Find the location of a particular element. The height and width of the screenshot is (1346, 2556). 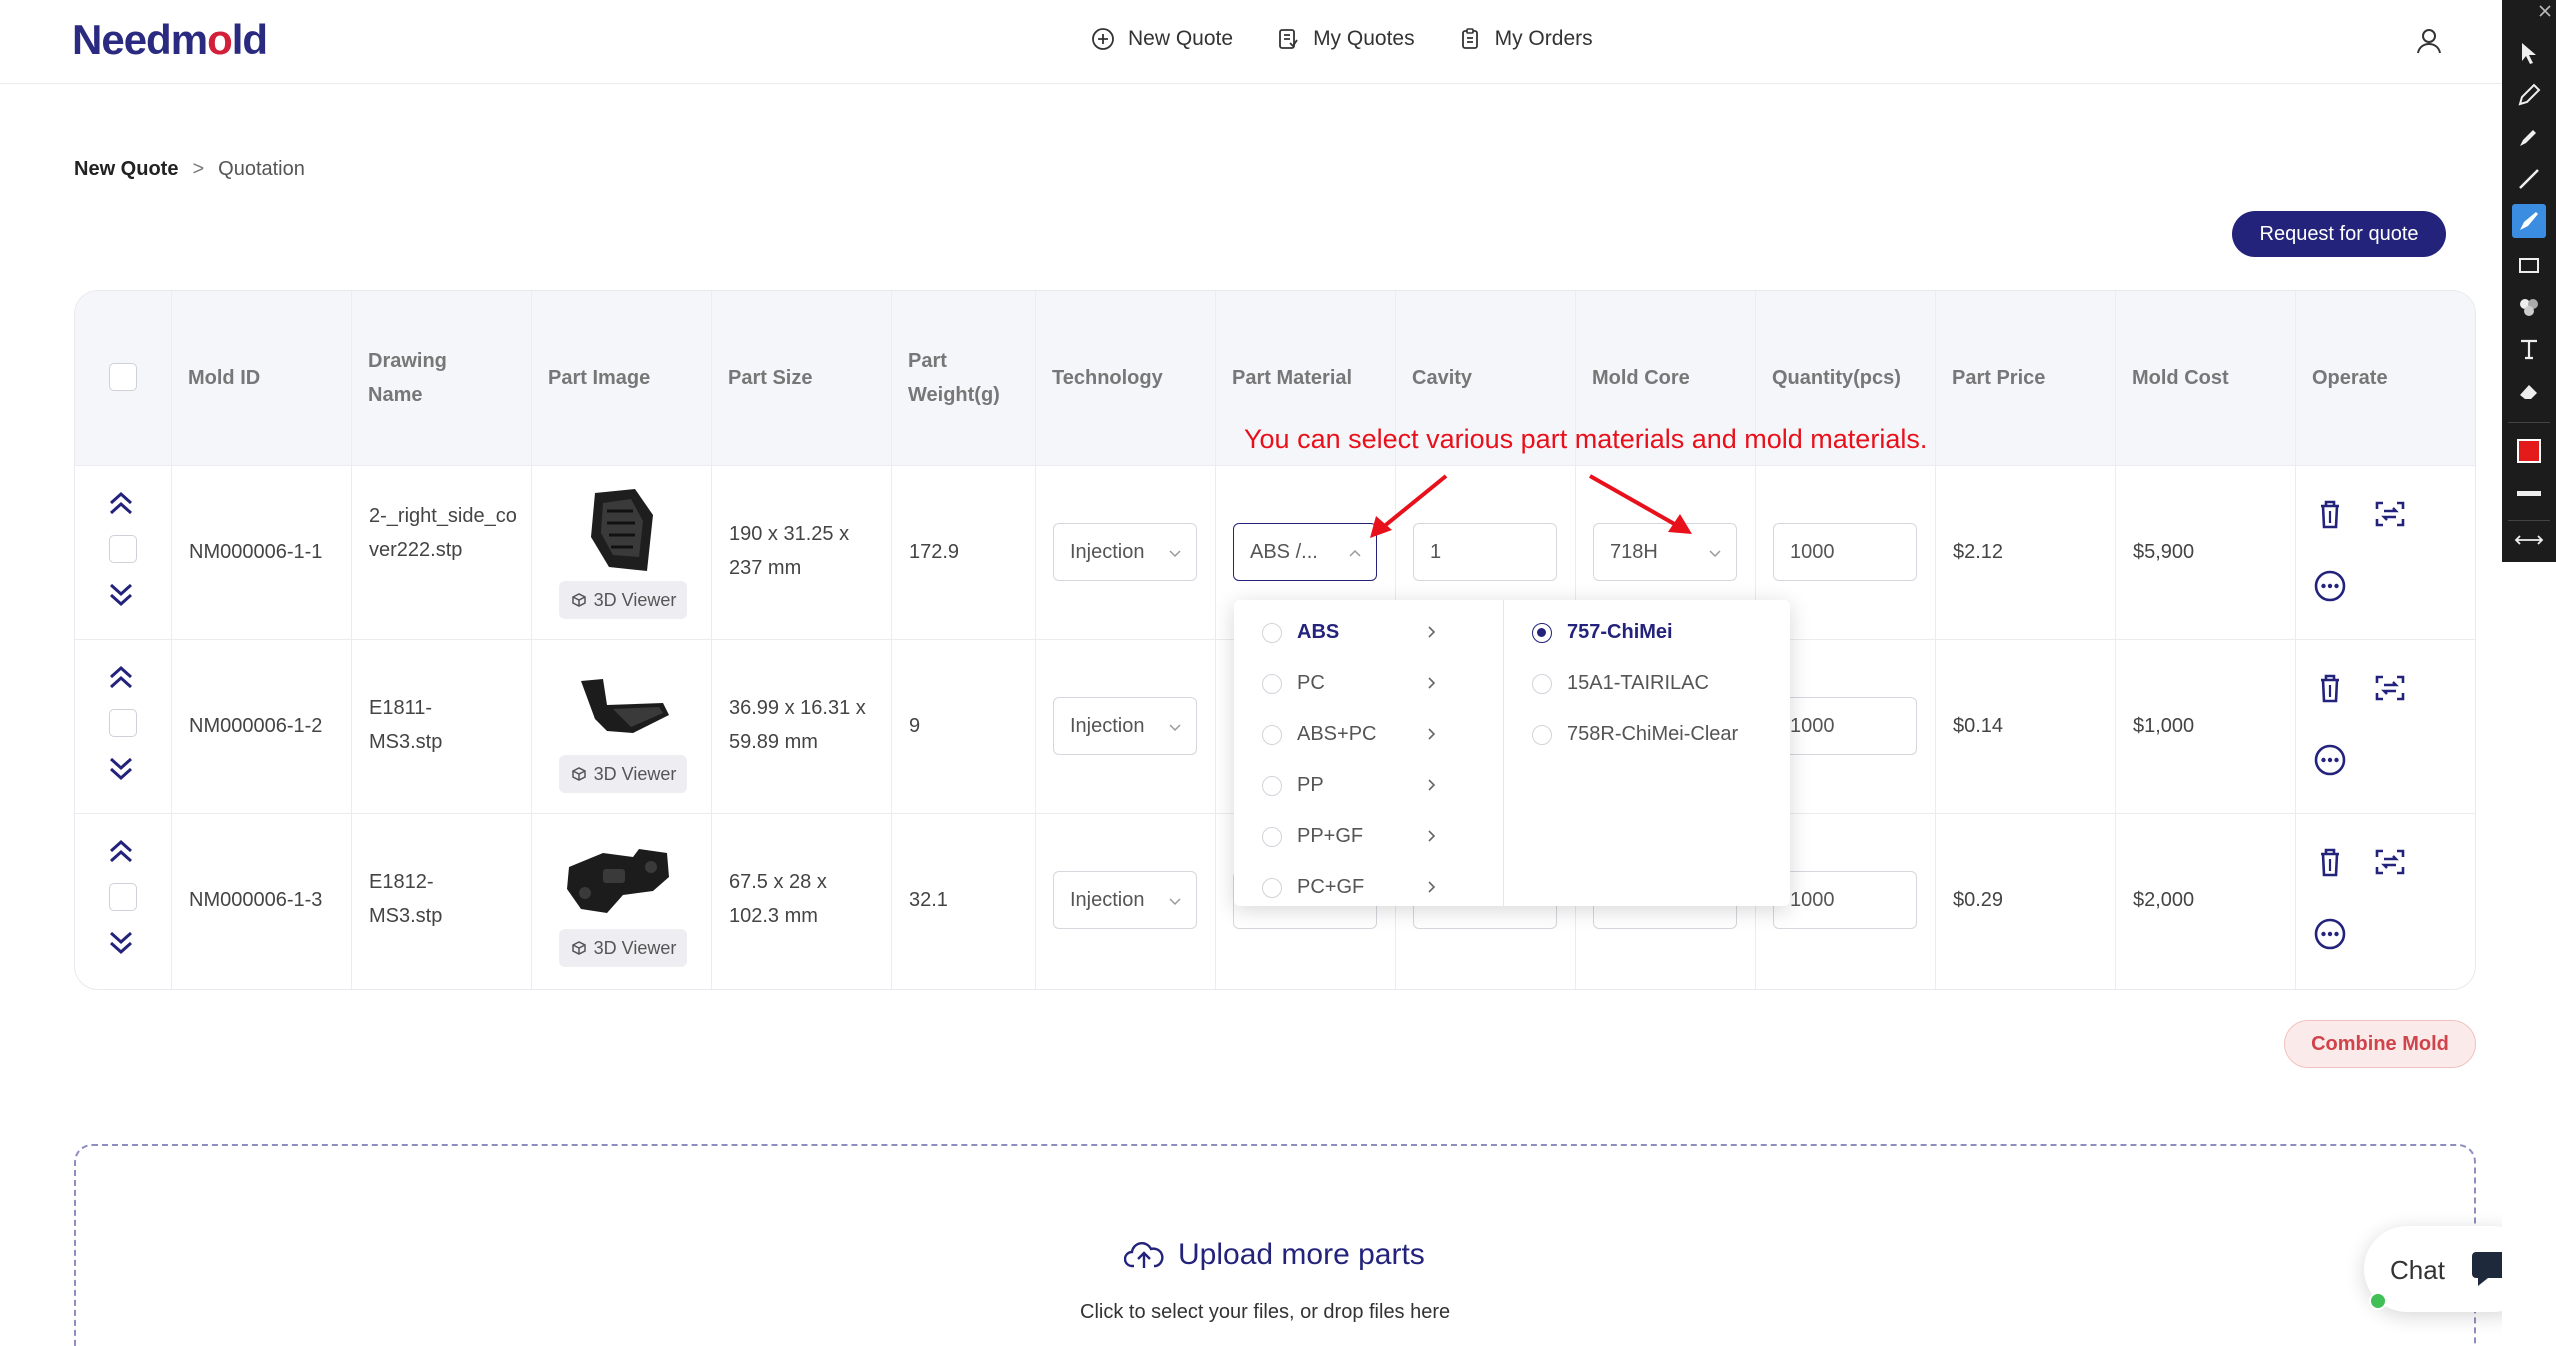

pencil-icon is located at coordinates (2529, 94).